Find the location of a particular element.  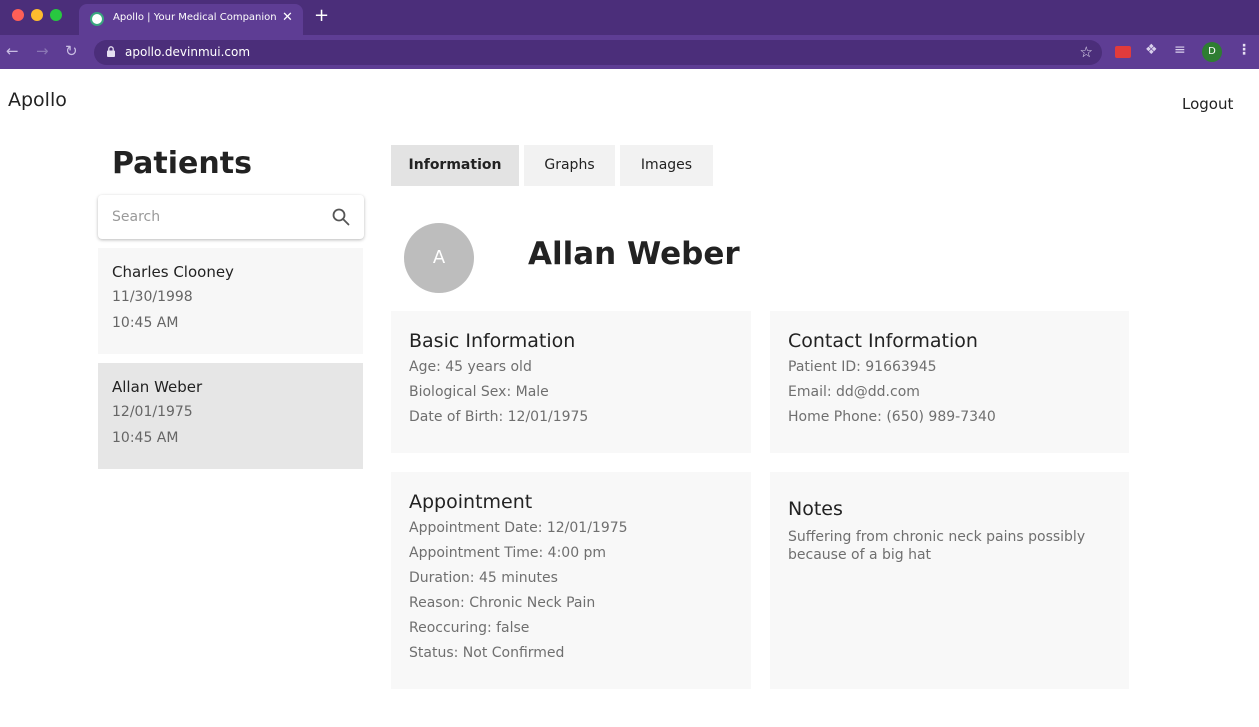

browser-menu-icon: ⋮ is located at coordinates (1244, 50).